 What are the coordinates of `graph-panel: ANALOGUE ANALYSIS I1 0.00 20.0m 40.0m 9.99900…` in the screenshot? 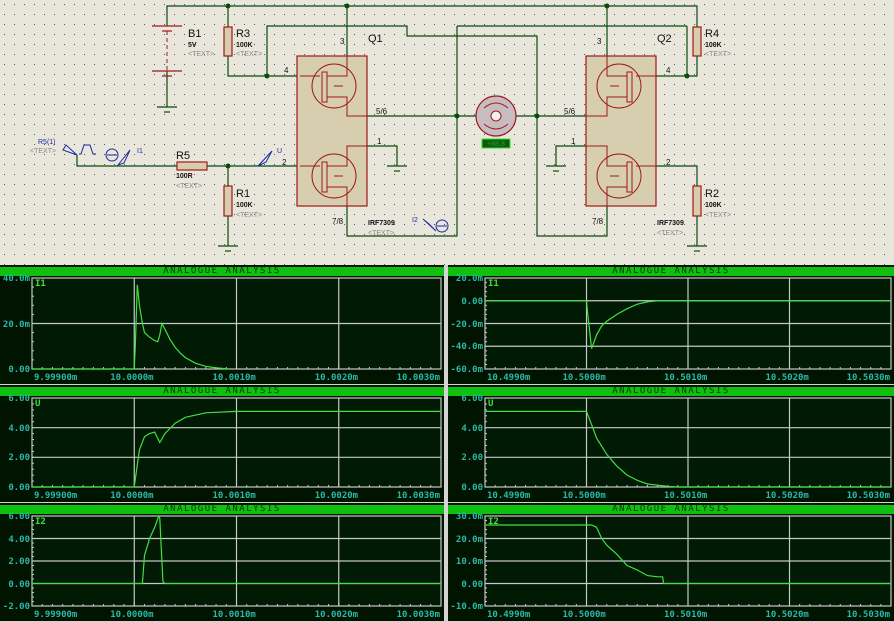 It's located at (222, 324).